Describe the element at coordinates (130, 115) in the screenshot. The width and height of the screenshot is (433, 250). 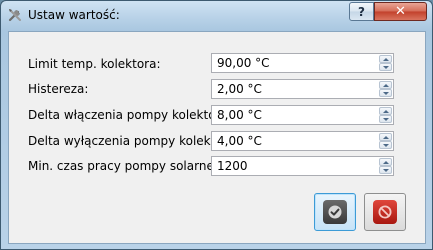
I see `field-label-pump-on-delta: Delta włączenia pompy kolektora:` at that location.